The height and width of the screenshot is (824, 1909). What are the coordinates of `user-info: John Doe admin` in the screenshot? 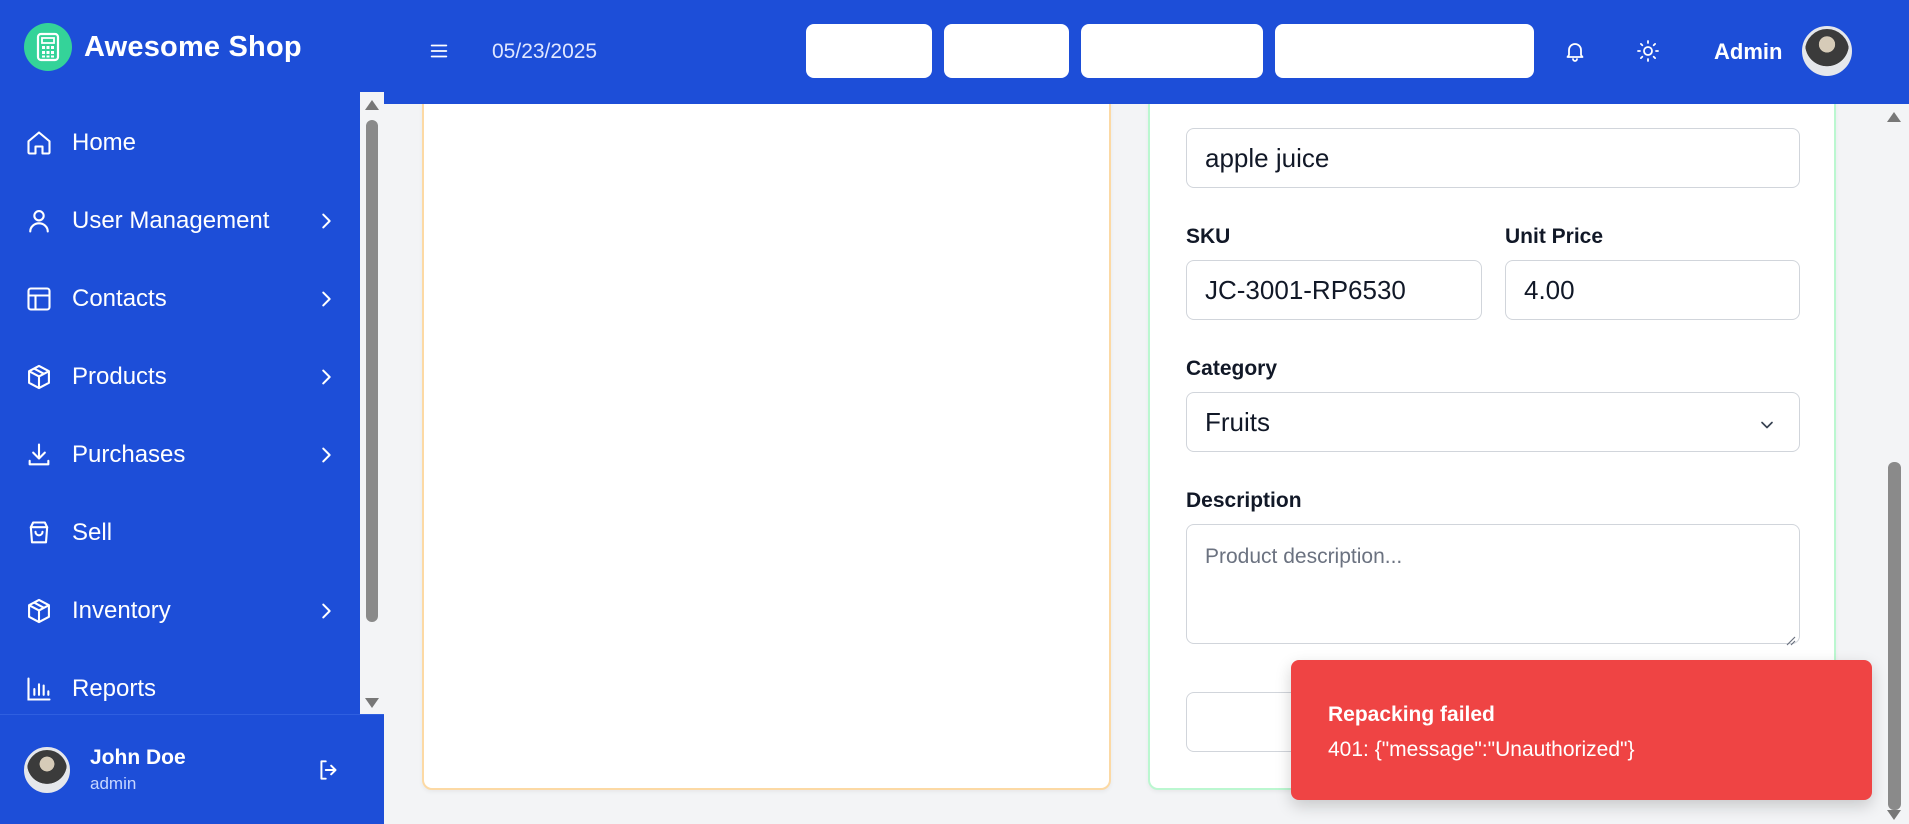 It's located at (138, 770).